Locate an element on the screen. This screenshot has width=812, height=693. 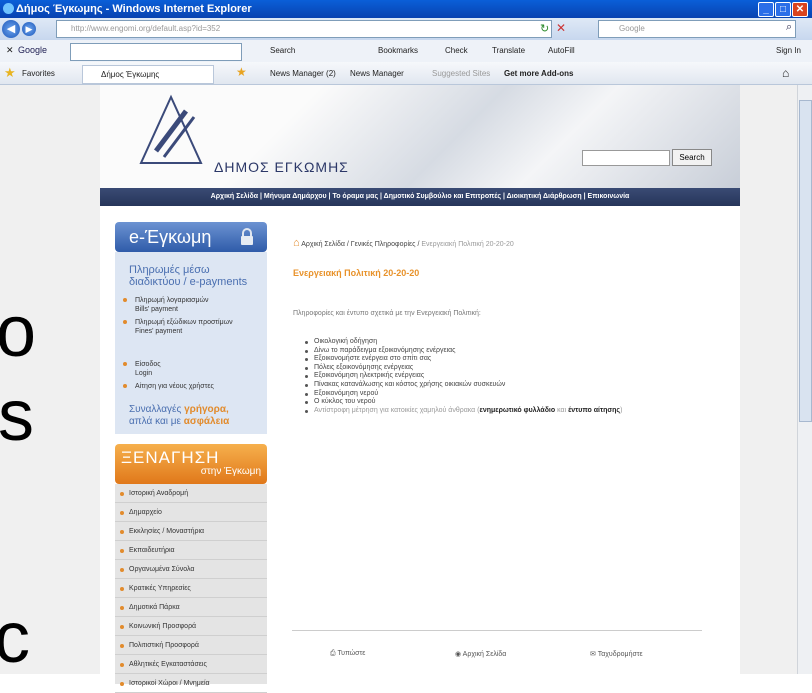
breadcrumb-section: Γενικές Πληροφορίες is located at coordinates (383, 244).